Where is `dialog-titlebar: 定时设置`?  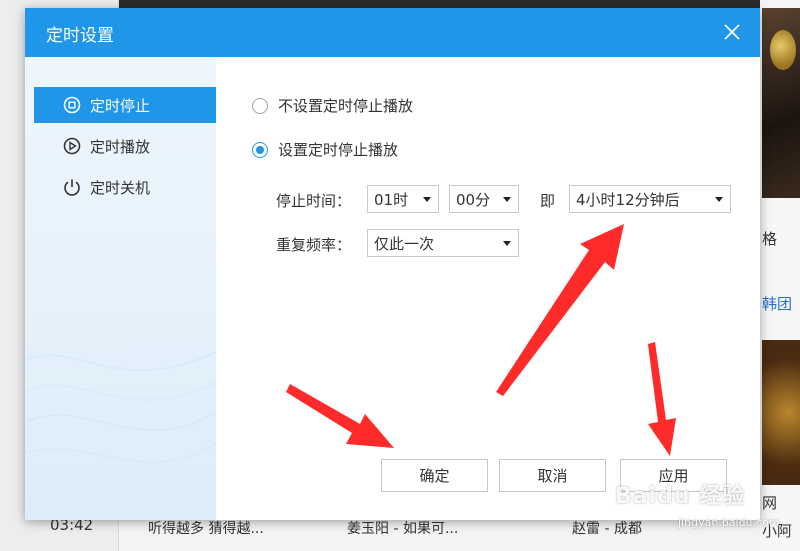 dialog-titlebar: 定时设置 is located at coordinates (392, 32).